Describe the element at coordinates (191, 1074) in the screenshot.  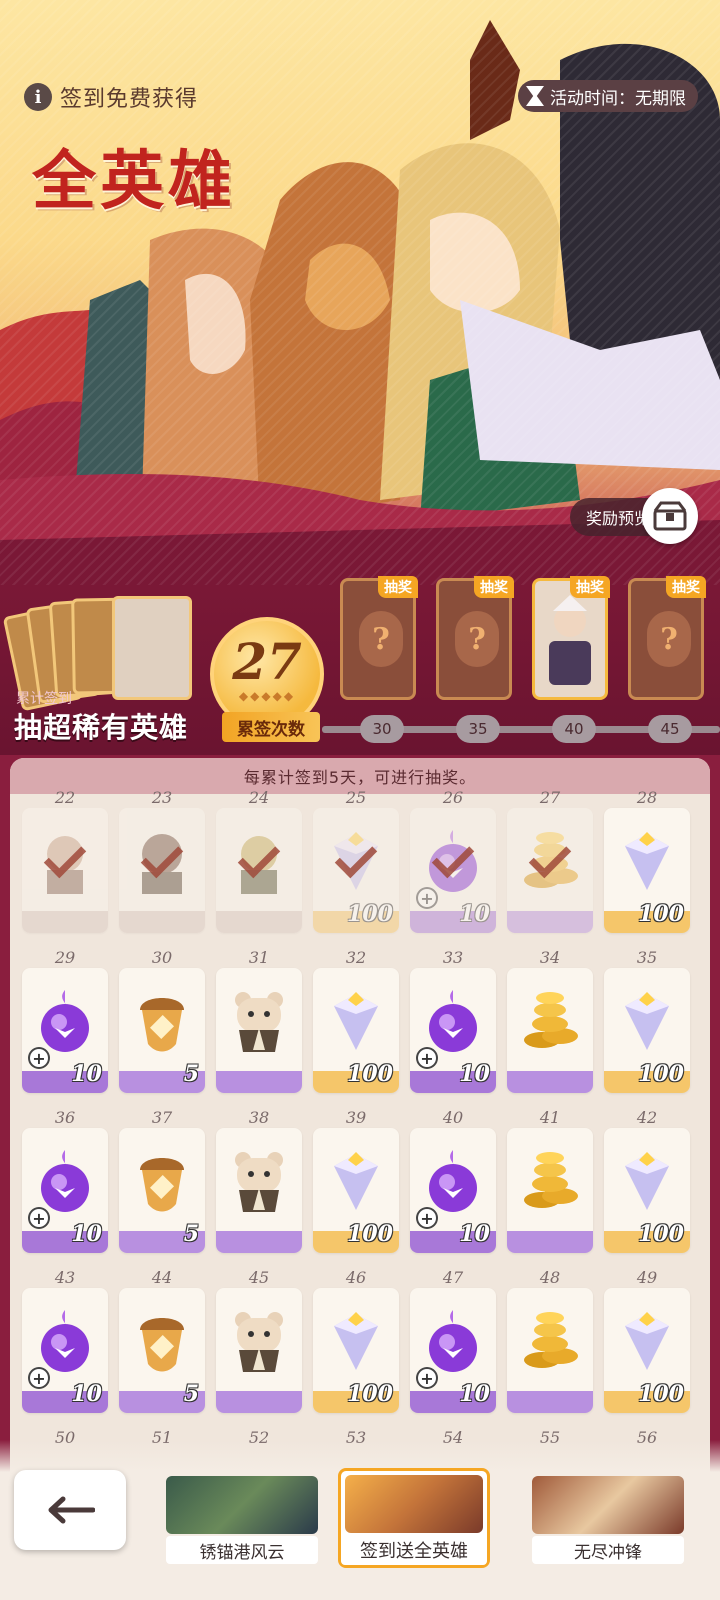
I see `reward-quantity: 5` at that location.